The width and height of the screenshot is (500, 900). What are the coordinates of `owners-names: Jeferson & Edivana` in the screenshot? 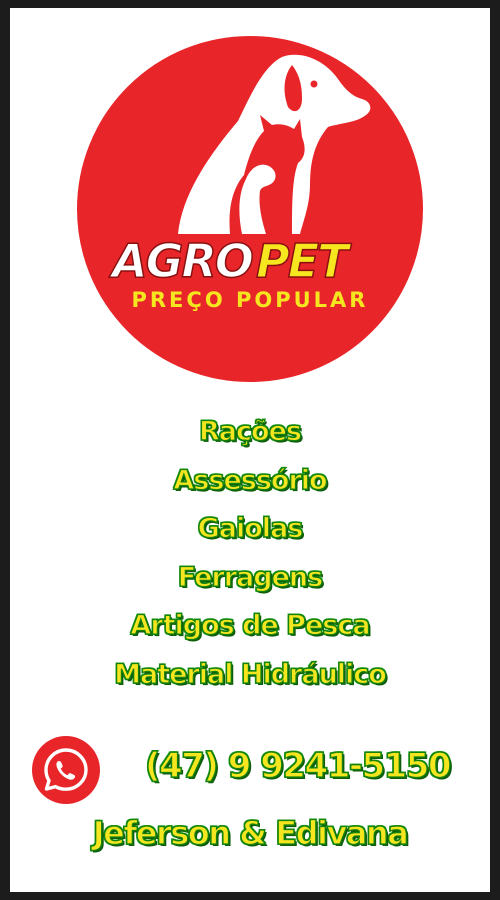 It's located at (250, 832).